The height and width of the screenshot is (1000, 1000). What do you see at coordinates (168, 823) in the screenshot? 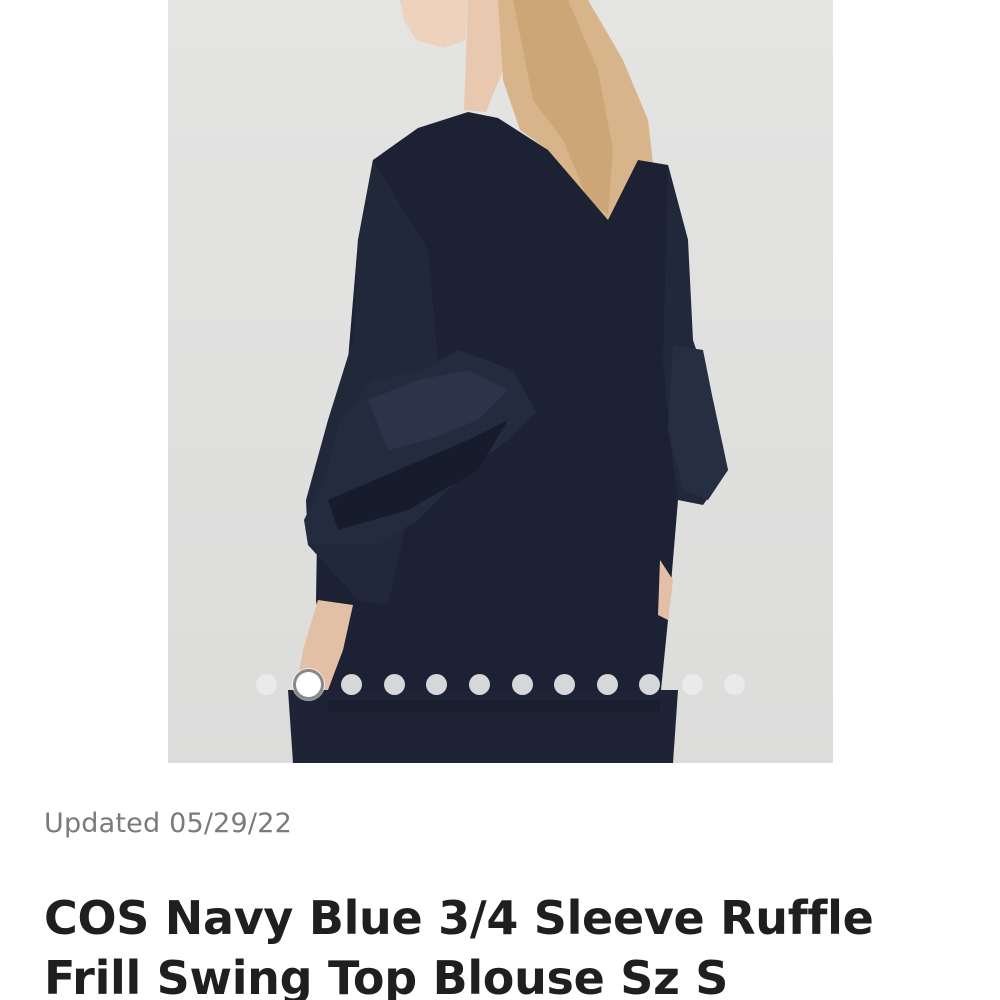
I see `updated-date: Updated 05/29/22` at bounding box center [168, 823].